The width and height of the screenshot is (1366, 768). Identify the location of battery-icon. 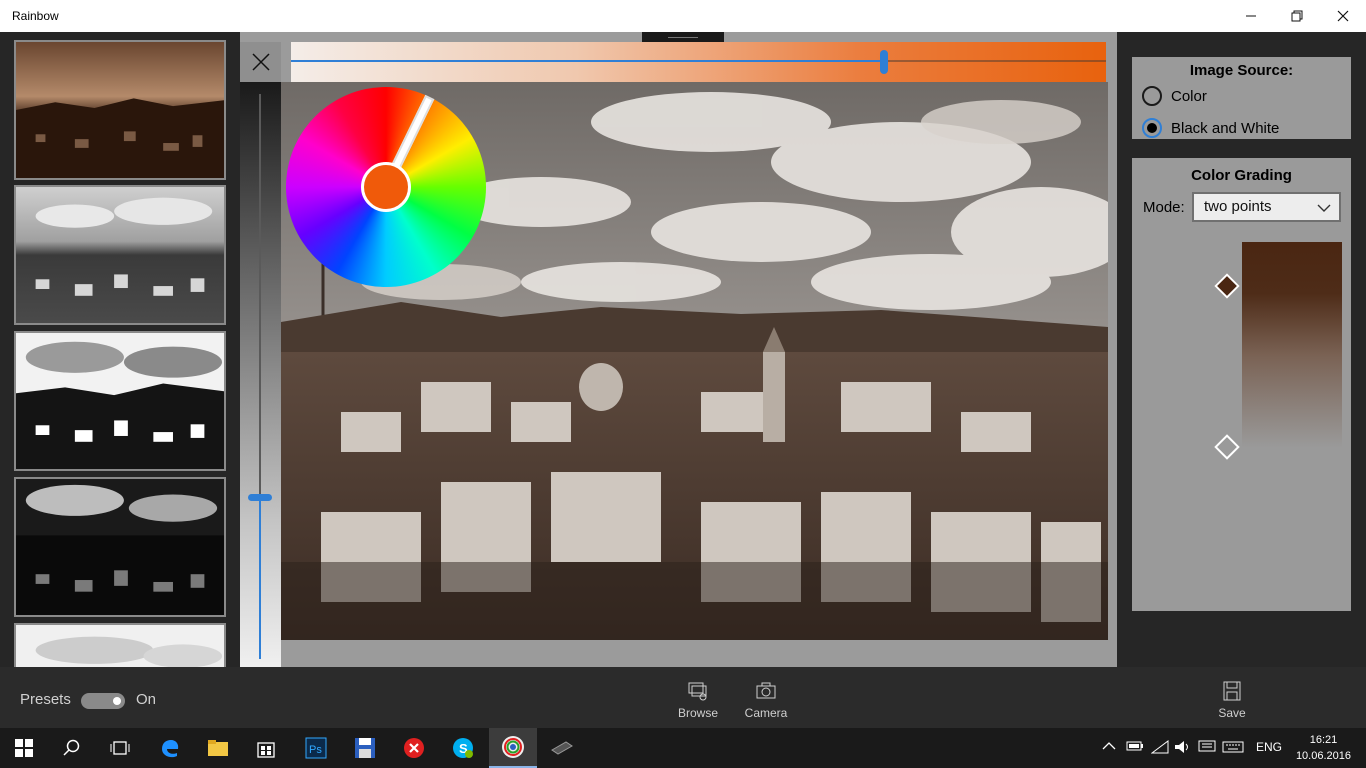
(1134, 746).